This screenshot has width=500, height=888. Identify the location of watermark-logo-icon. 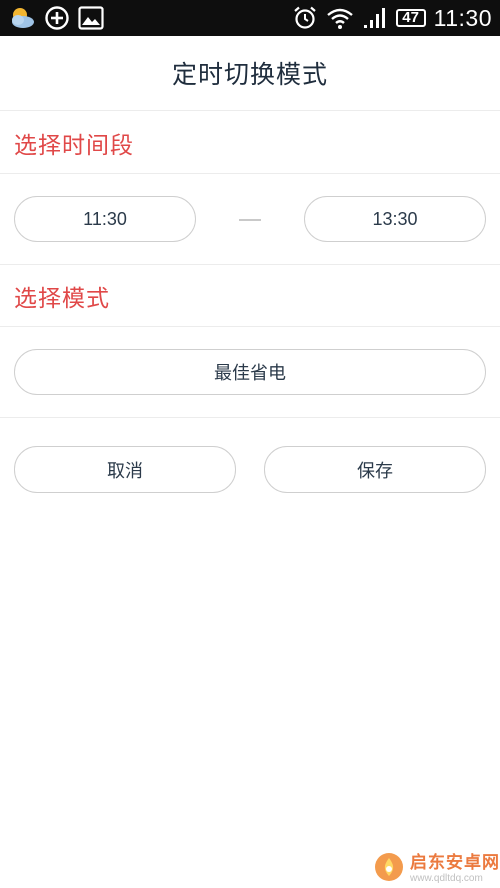
(389, 869).